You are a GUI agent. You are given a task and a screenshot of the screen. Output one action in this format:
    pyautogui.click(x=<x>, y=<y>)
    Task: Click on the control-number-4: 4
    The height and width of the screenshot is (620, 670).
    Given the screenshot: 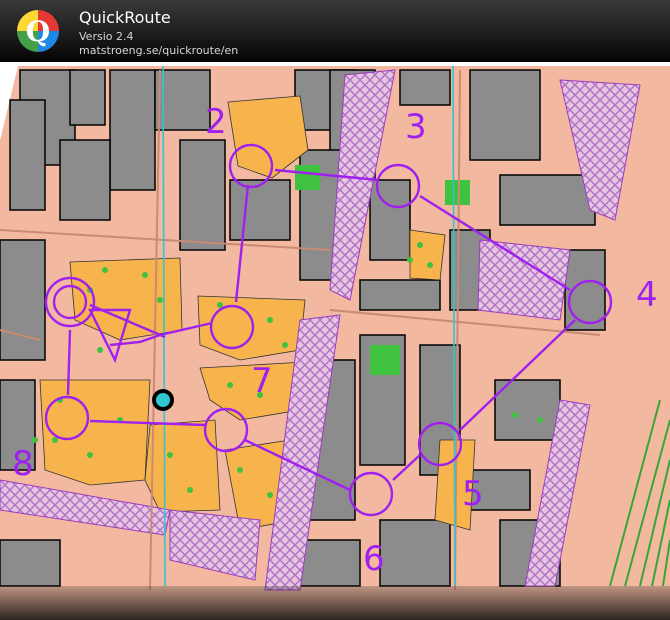 What is the action you would take?
    pyautogui.click(x=647, y=295)
    